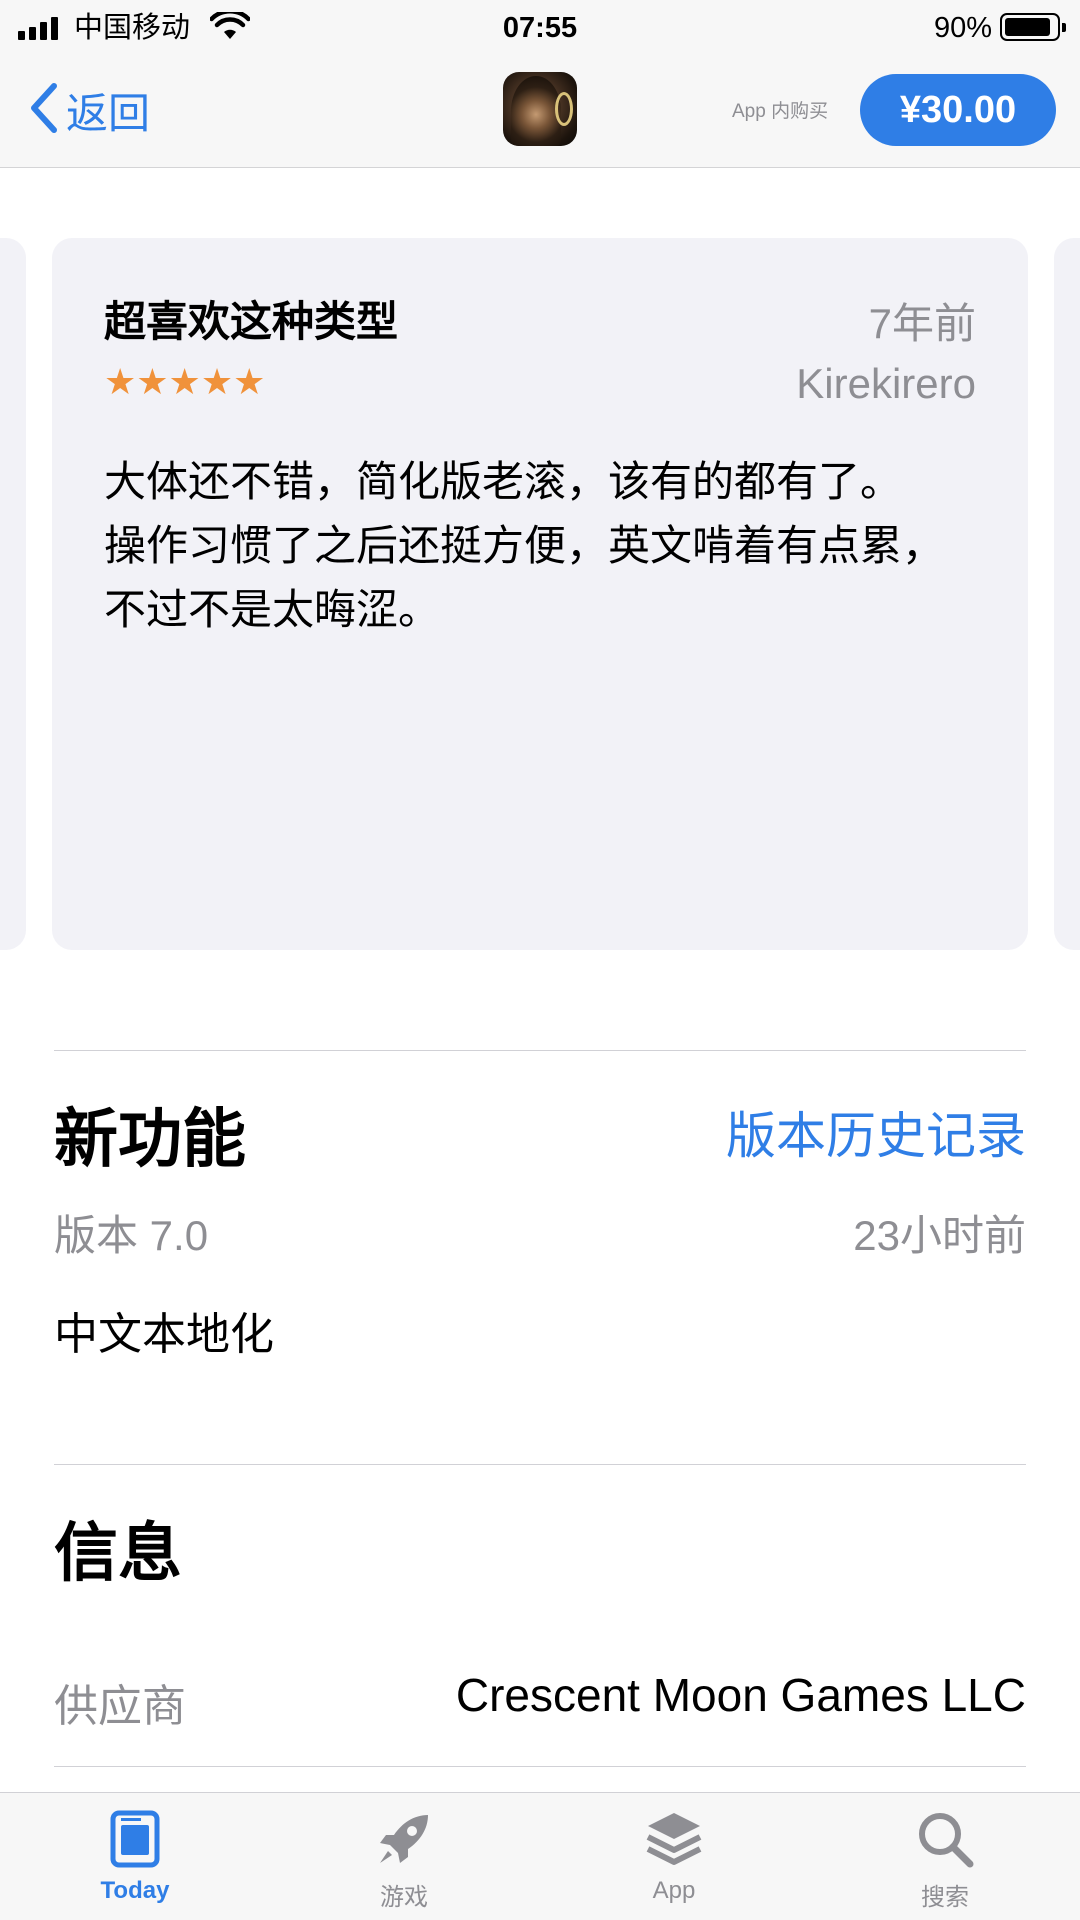 This screenshot has height=1920, width=1080. I want to click on version-history-link: 版本历史记录, so click(876, 1132).